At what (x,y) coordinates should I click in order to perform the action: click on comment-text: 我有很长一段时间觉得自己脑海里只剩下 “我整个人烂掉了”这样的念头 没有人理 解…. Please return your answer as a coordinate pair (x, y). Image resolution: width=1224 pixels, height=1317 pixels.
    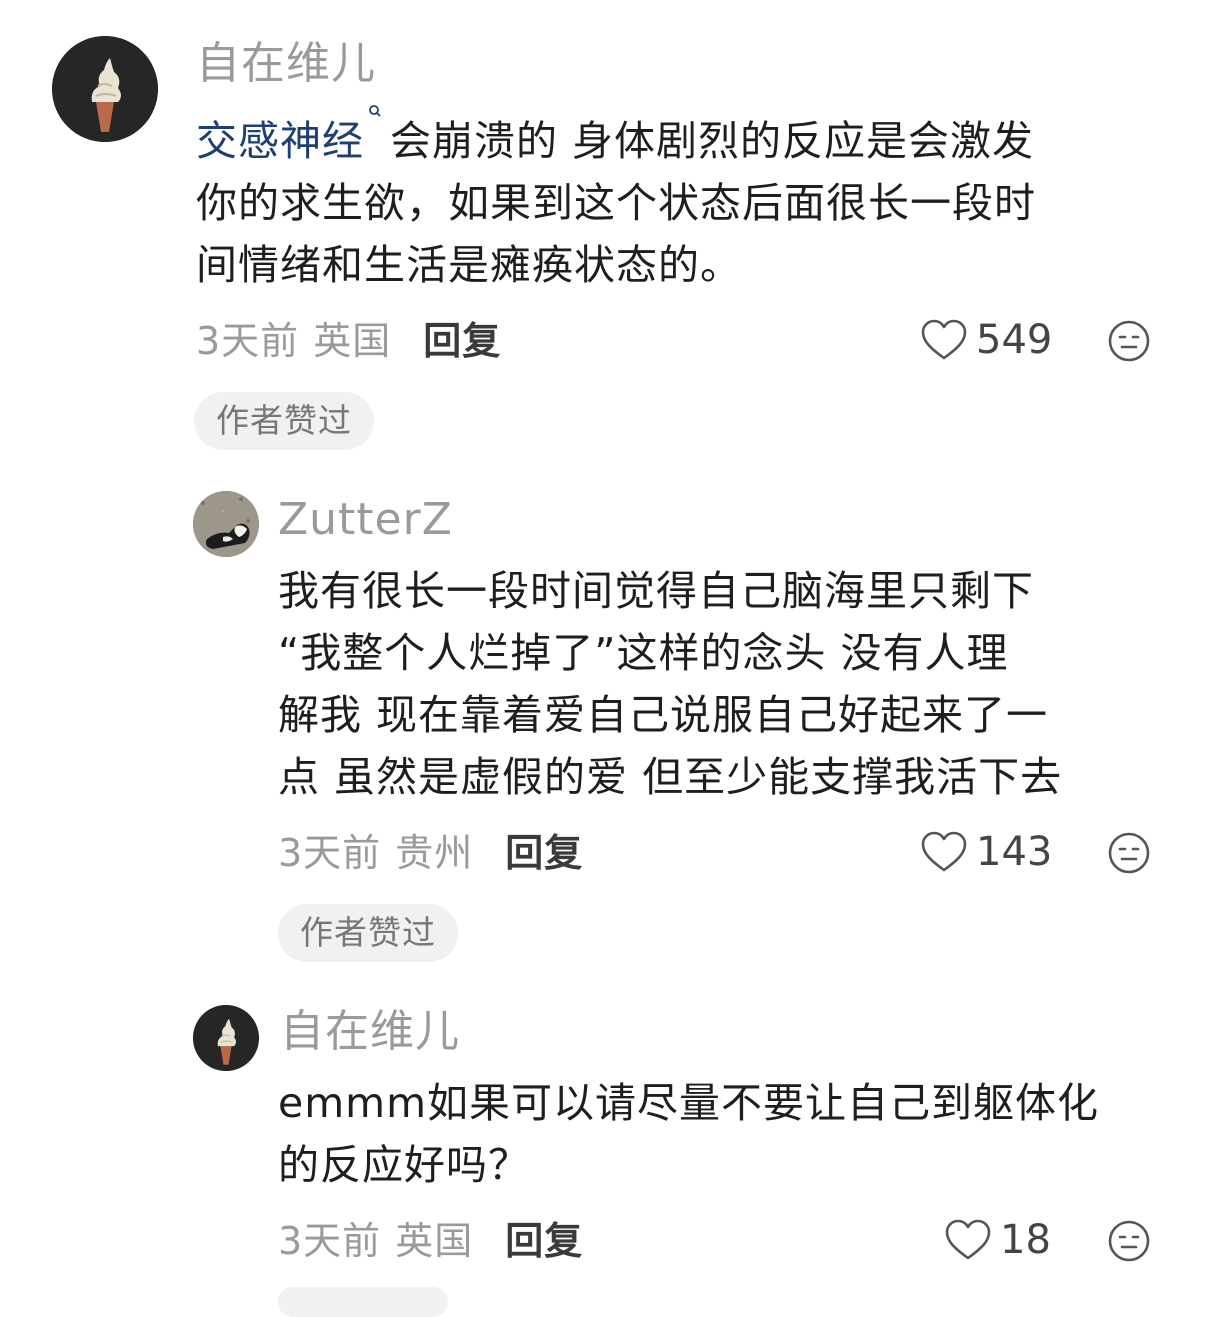
    Looking at the image, I should click on (670, 684).